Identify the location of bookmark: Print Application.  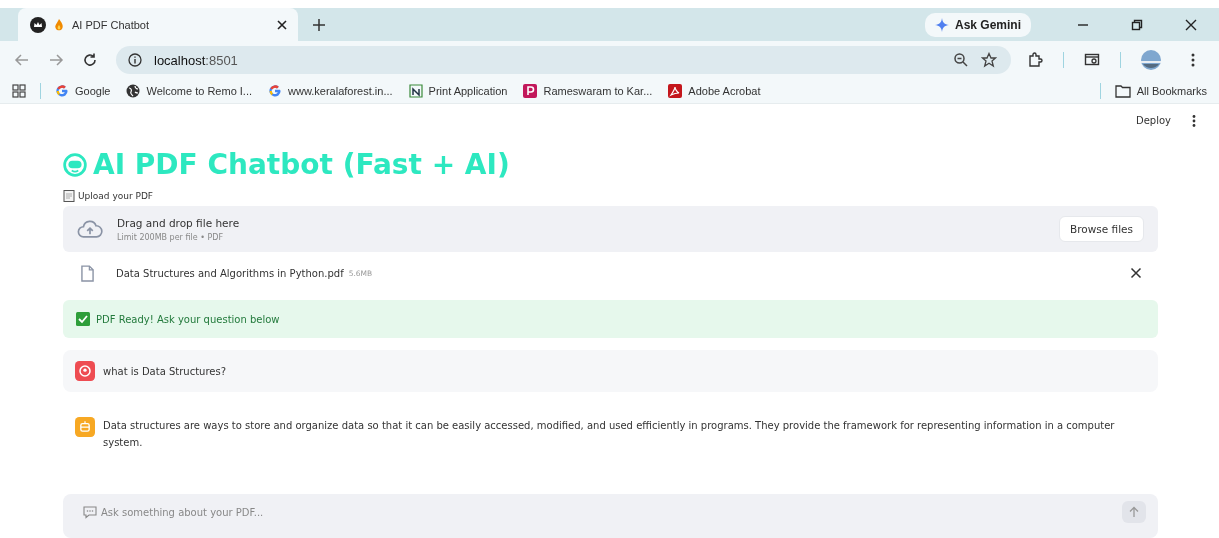
(458, 91).